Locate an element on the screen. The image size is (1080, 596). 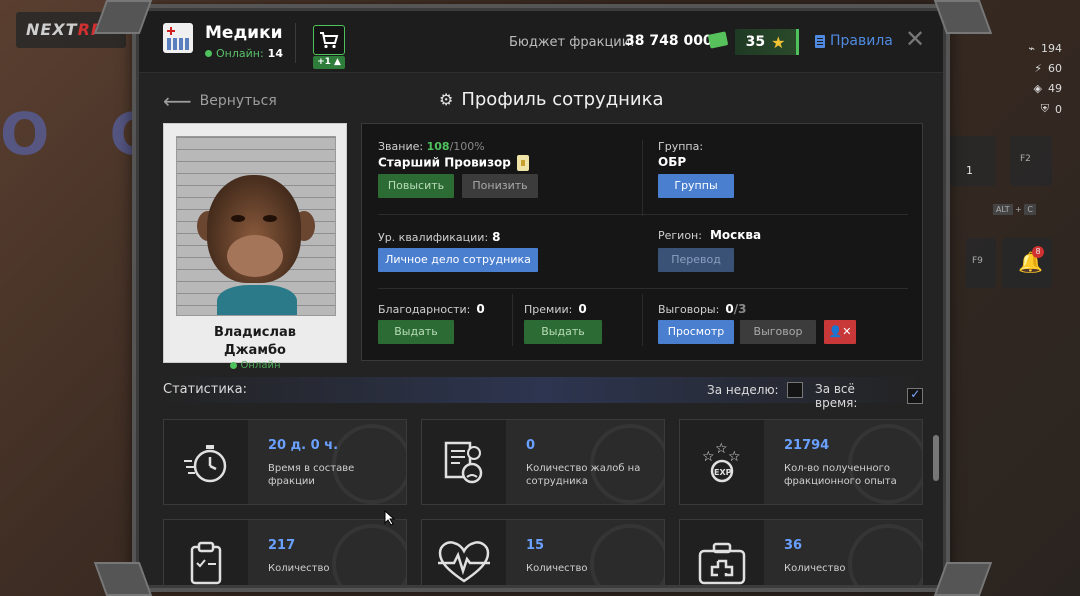
budget-value: 38 748 000 is located at coordinates (669, 41).